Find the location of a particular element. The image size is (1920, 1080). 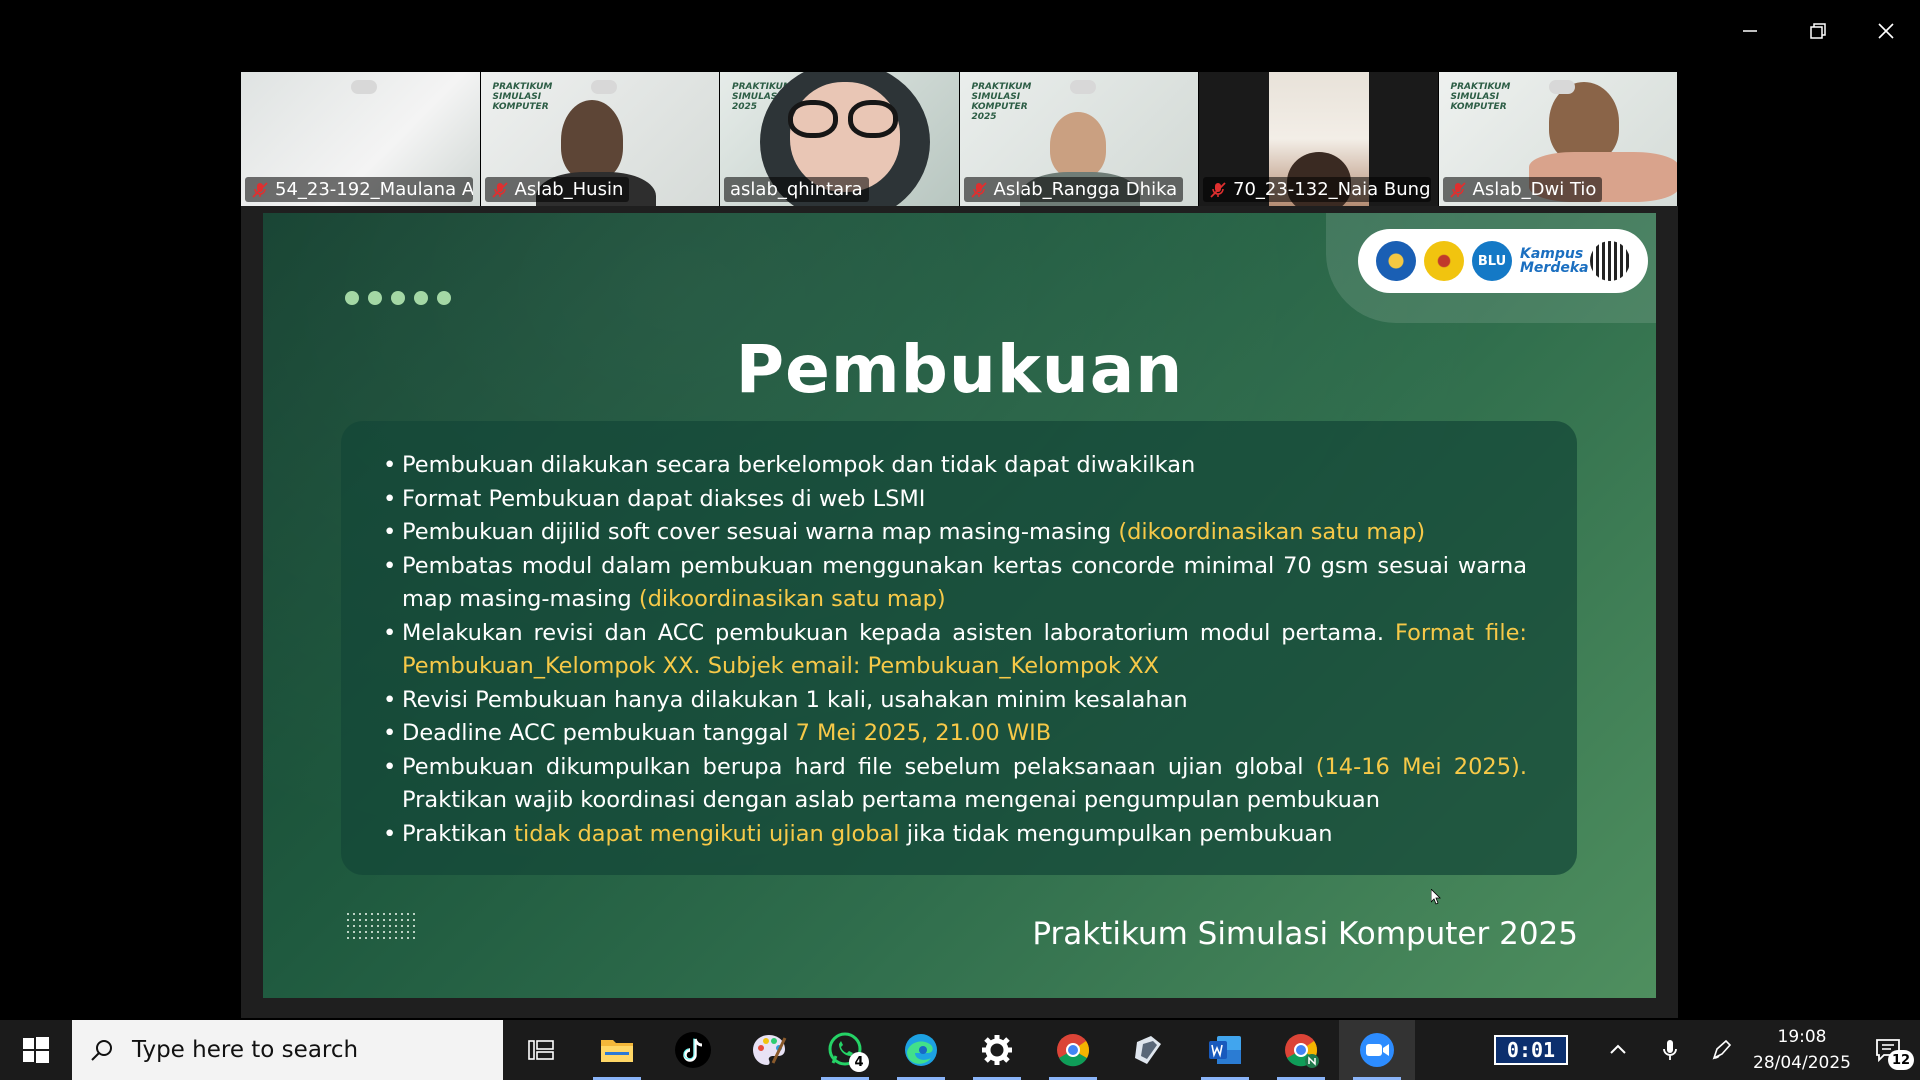

decorative-dots is located at coordinates (398, 298).